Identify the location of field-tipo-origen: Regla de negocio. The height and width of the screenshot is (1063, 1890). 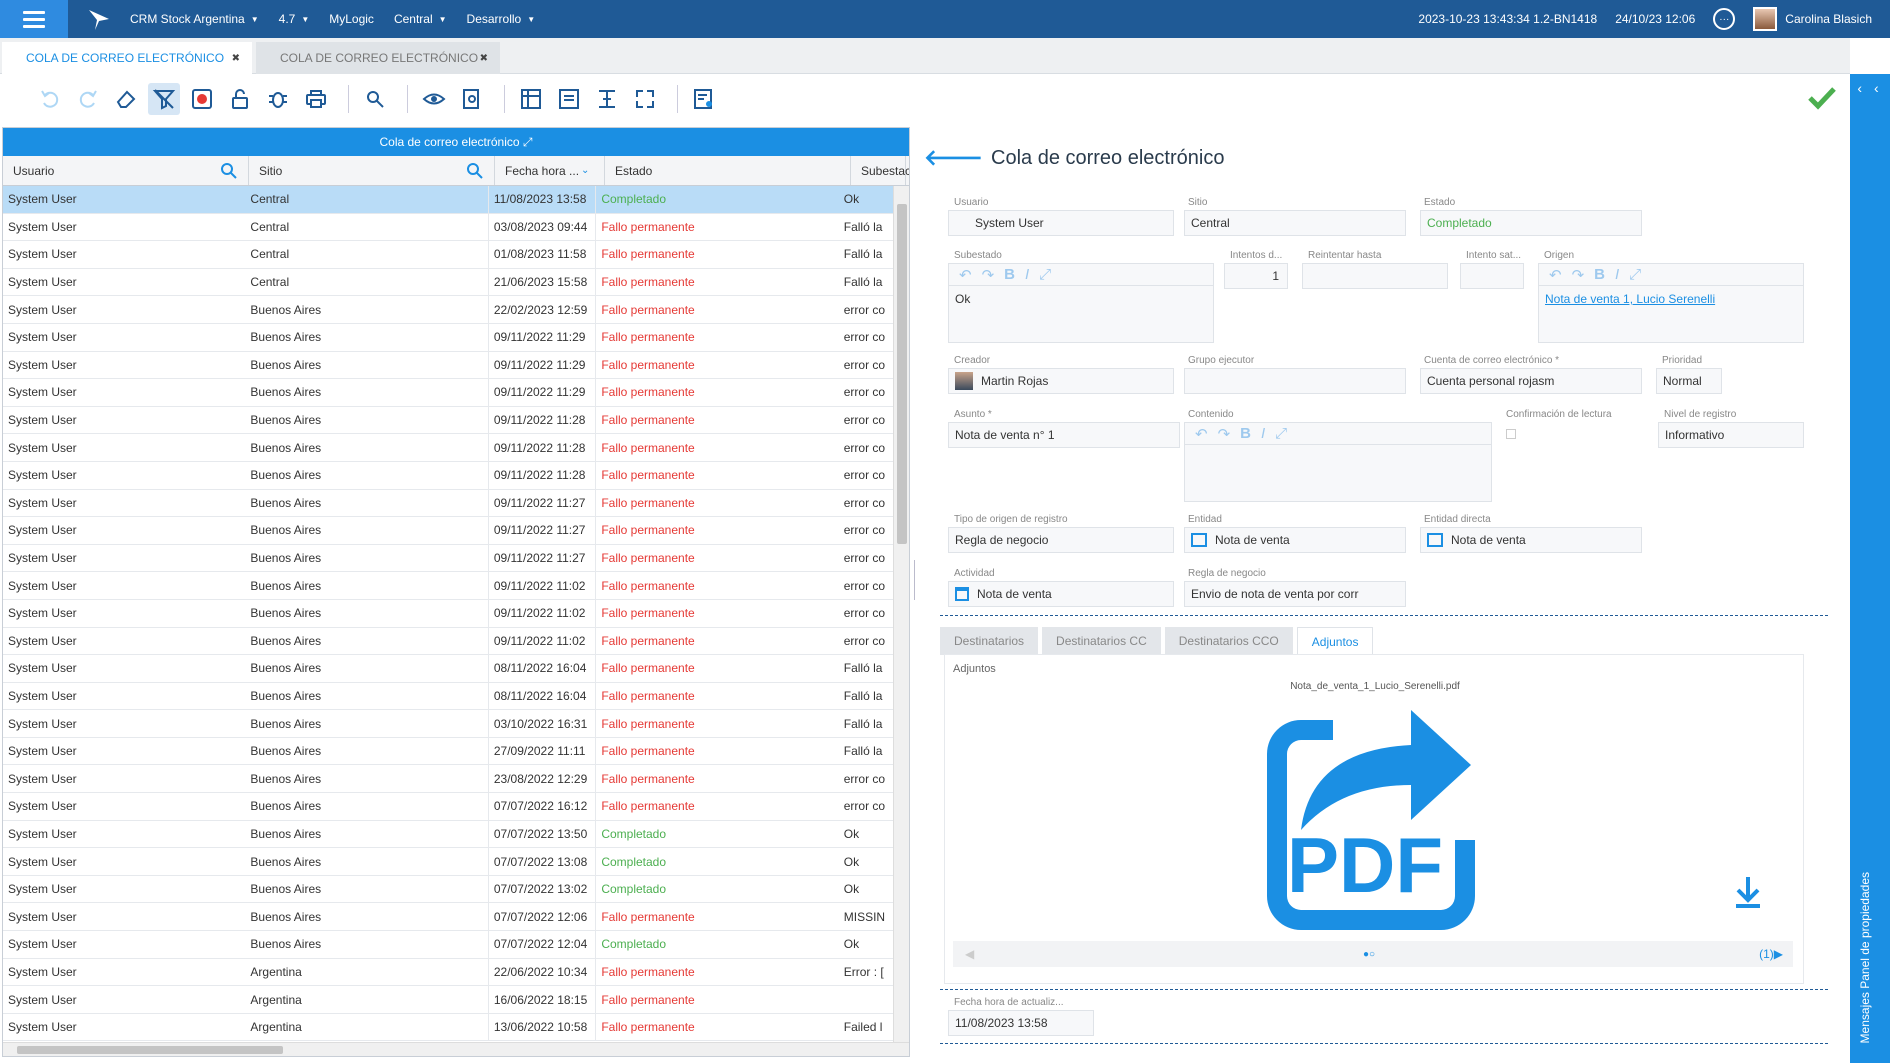
(1061, 540).